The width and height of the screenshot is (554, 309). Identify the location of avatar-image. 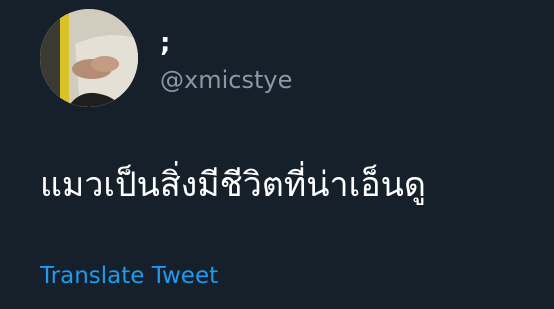
(89, 58).